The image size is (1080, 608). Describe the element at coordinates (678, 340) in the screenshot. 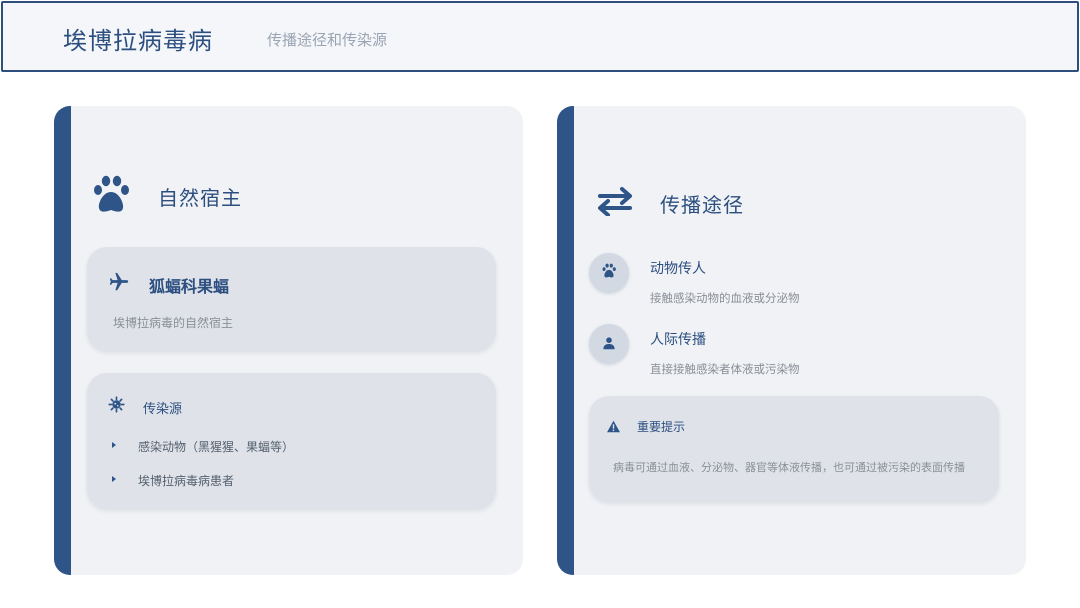

I see `route-title: 人际传播` at that location.